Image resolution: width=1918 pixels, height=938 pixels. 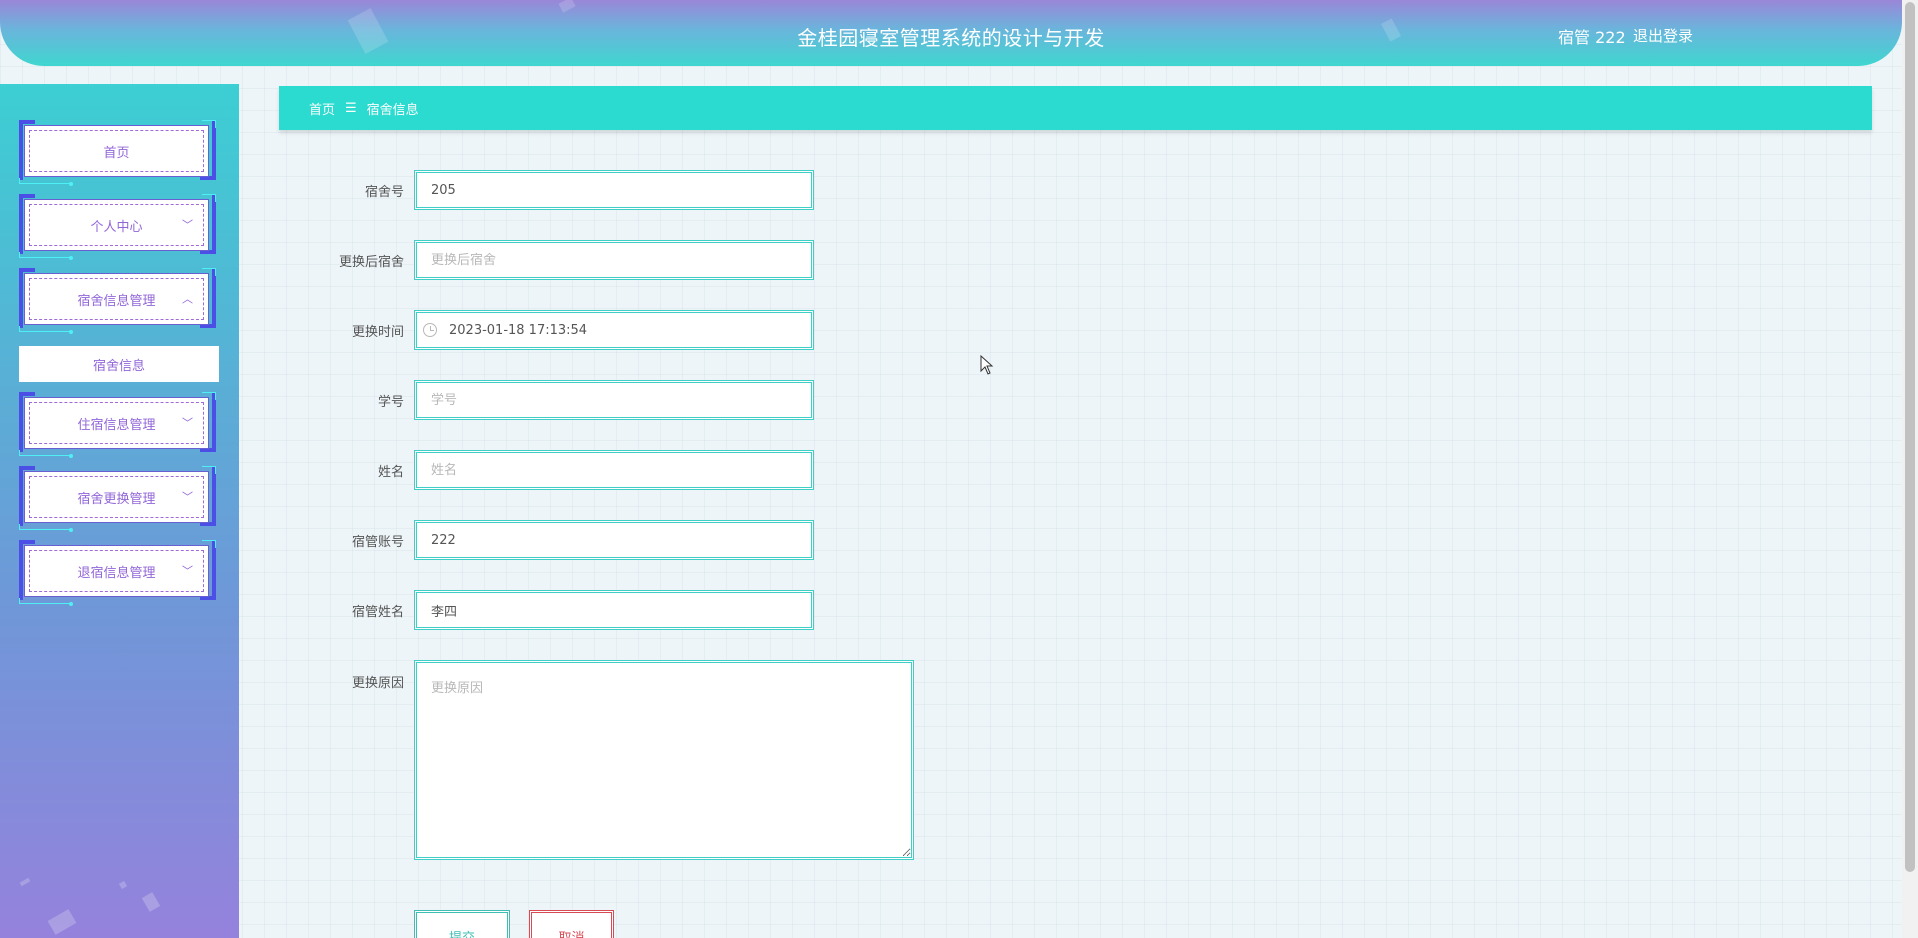 What do you see at coordinates (377, 612) in the screenshot?
I see `manager-name-label: 宿管姓名` at bounding box center [377, 612].